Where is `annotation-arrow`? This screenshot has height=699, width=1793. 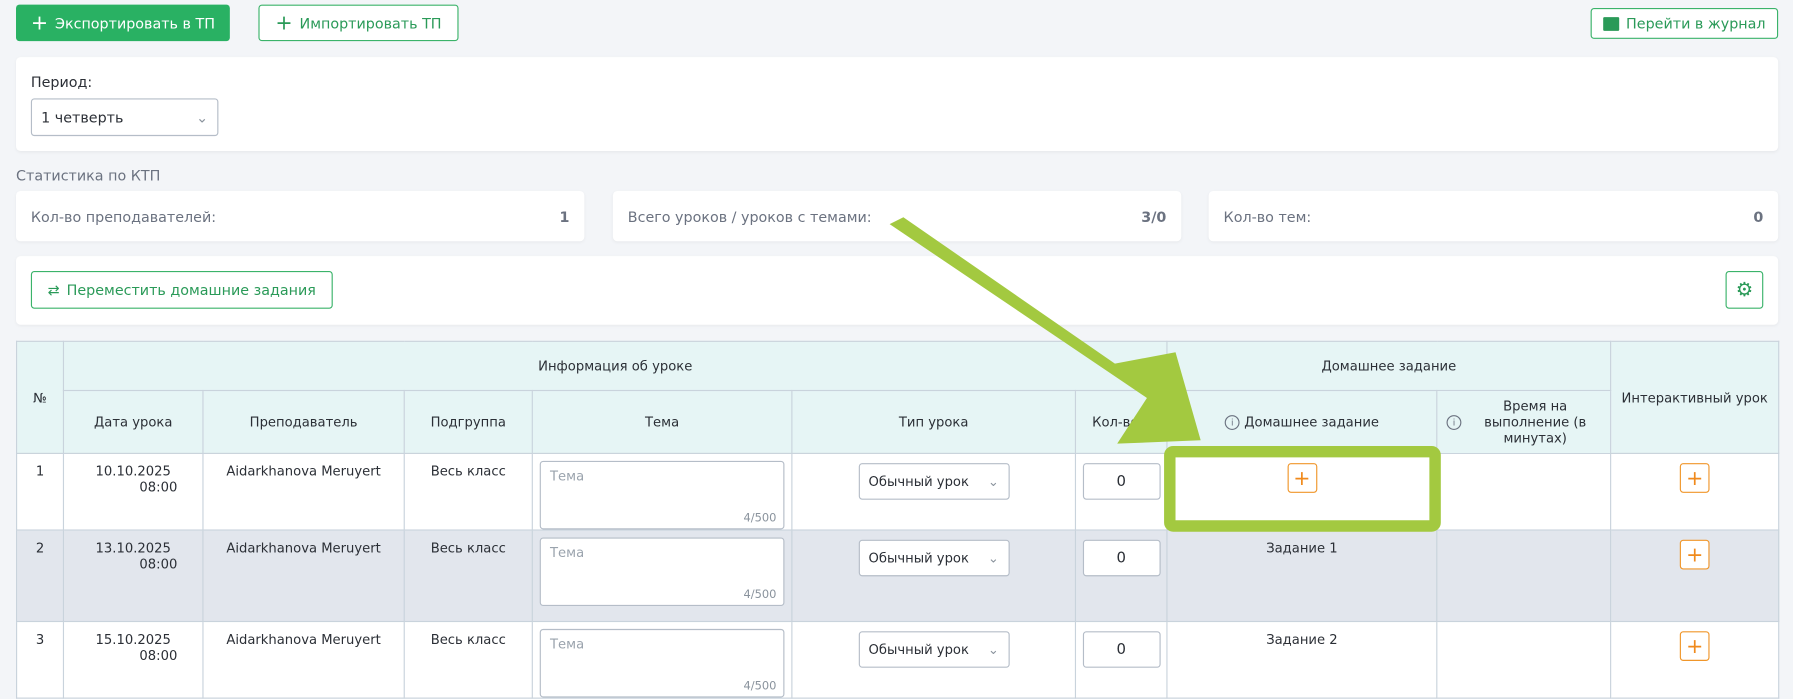
annotation-arrow is located at coordinates (1045, 330).